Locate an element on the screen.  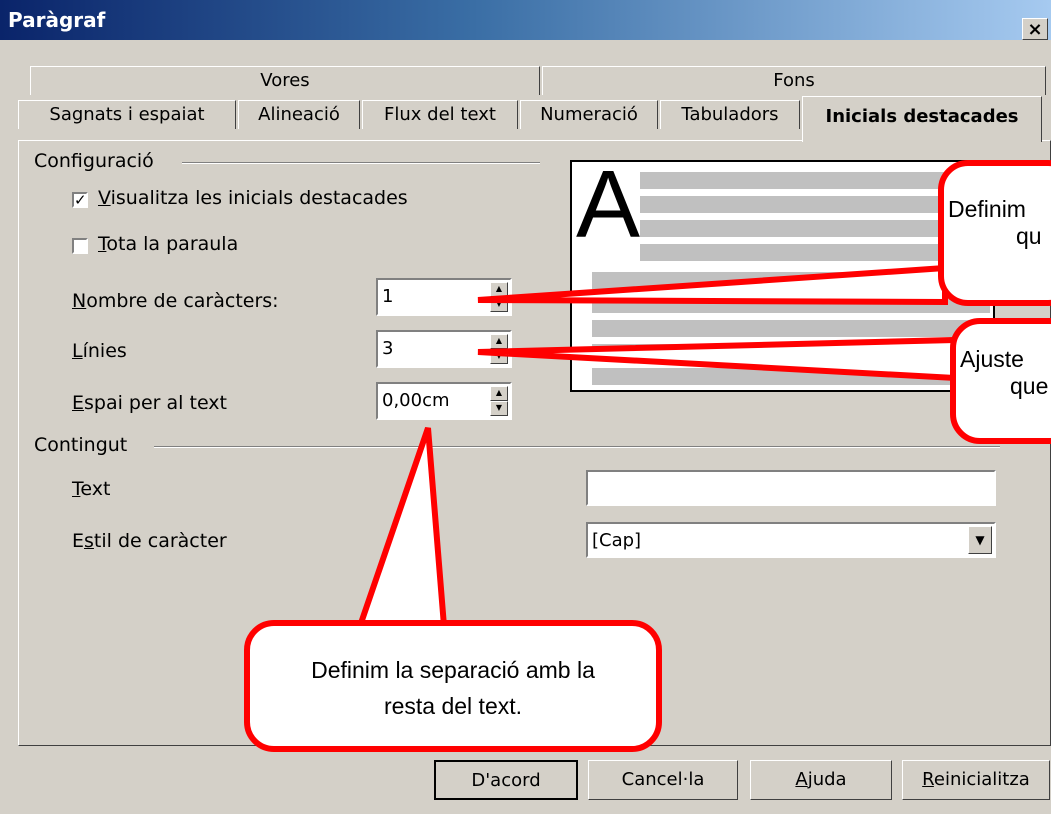
callout-bottom-tail is located at coordinates (401, 528).